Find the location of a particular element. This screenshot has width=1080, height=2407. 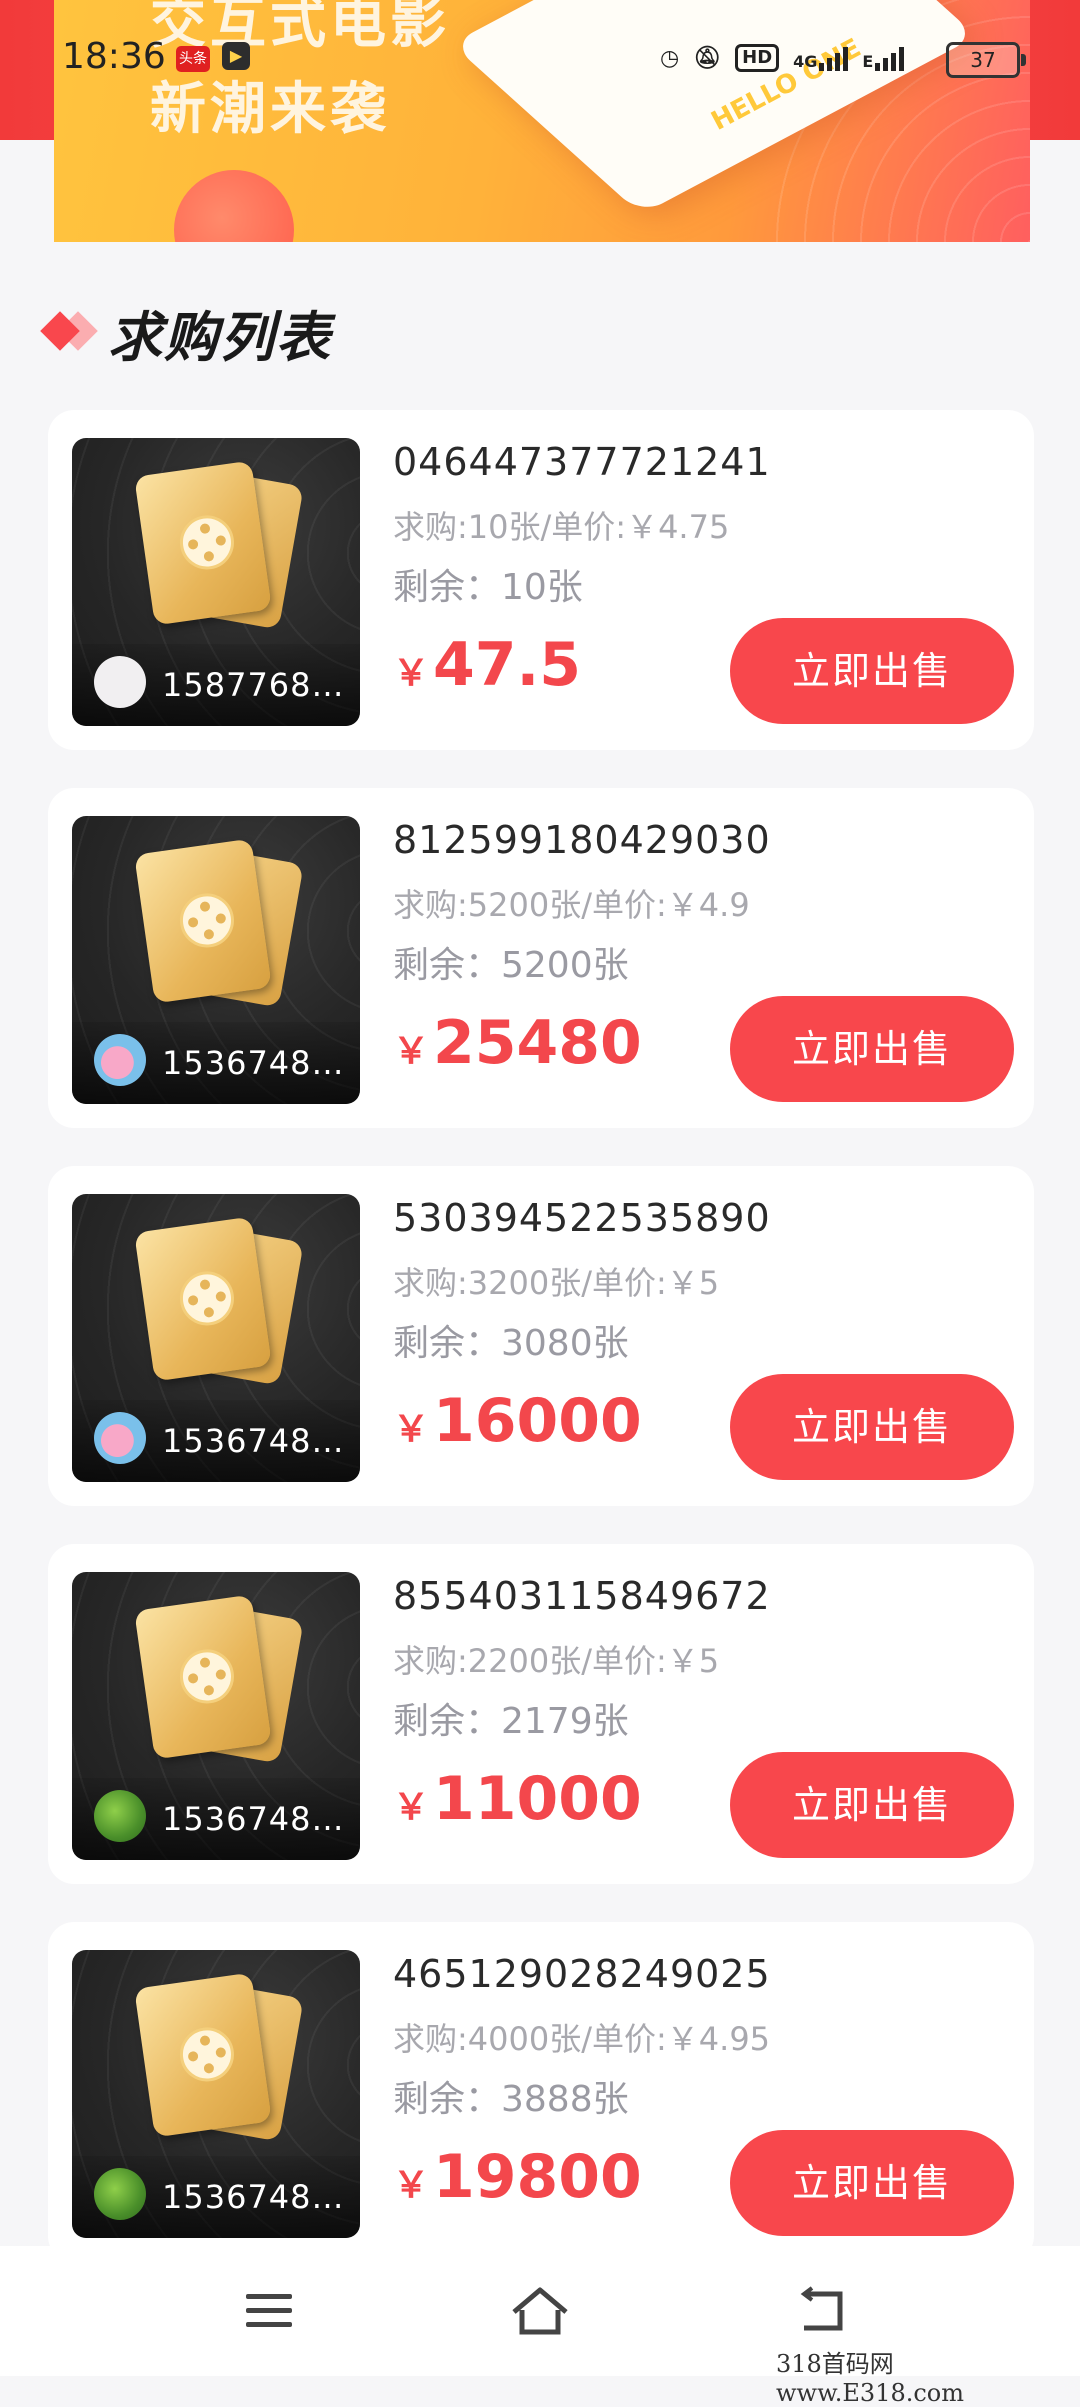

total-price: ￥ 16000 is located at coordinates (517, 1421).